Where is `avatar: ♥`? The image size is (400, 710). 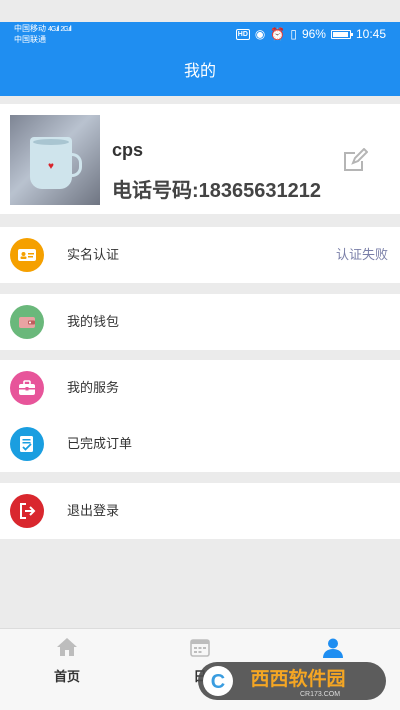
avatar: ♥ is located at coordinates (55, 160).